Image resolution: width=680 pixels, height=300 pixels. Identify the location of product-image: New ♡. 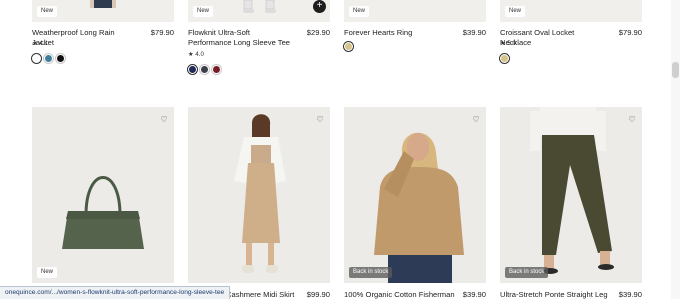
(103, 195).